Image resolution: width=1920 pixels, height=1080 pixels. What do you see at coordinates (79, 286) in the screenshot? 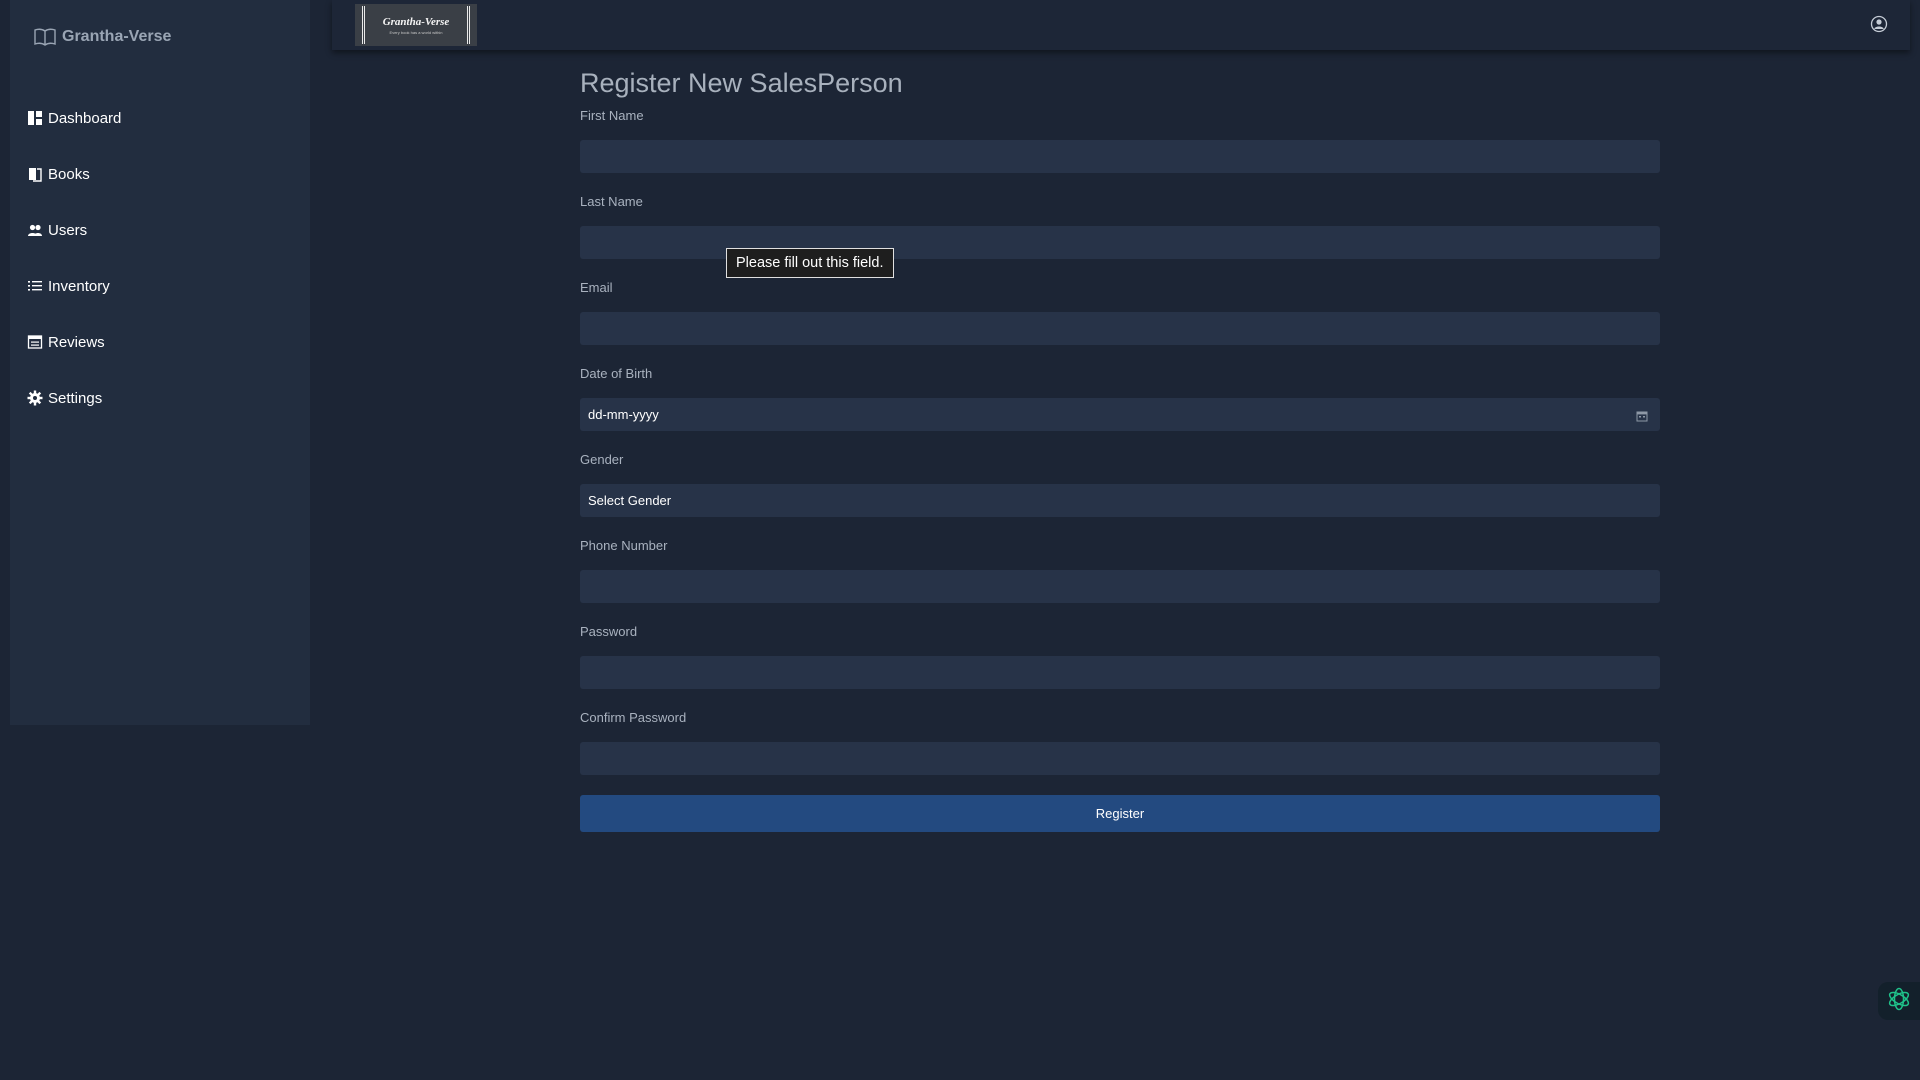
I see `sidebar-item-label: Inventory` at bounding box center [79, 286].